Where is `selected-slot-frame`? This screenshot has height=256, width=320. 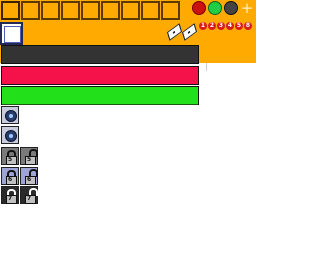
selected-slot-frame is located at coordinates (12, 34).